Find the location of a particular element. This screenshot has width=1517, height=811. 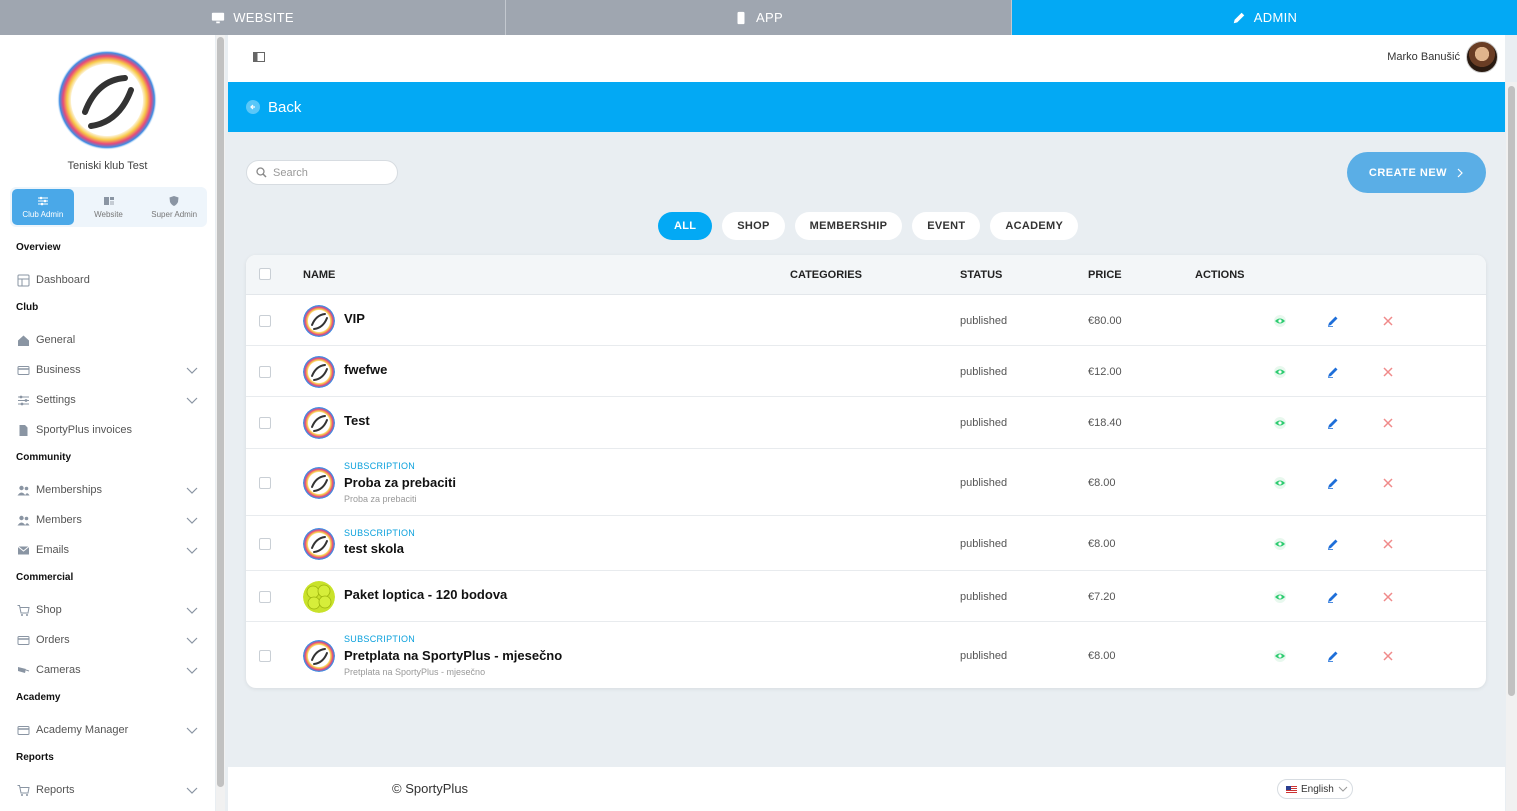

back-label: Back is located at coordinates (285, 107).